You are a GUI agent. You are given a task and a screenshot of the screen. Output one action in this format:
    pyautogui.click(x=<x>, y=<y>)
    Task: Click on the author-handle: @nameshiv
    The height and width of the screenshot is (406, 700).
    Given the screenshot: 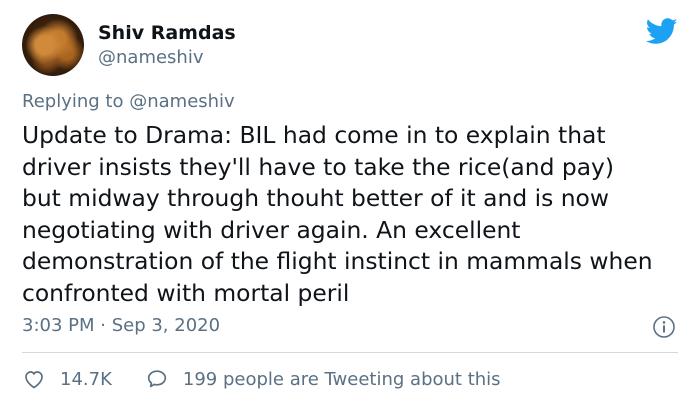 What is the action you would take?
    pyautogui.click(x=151, y=57)
    